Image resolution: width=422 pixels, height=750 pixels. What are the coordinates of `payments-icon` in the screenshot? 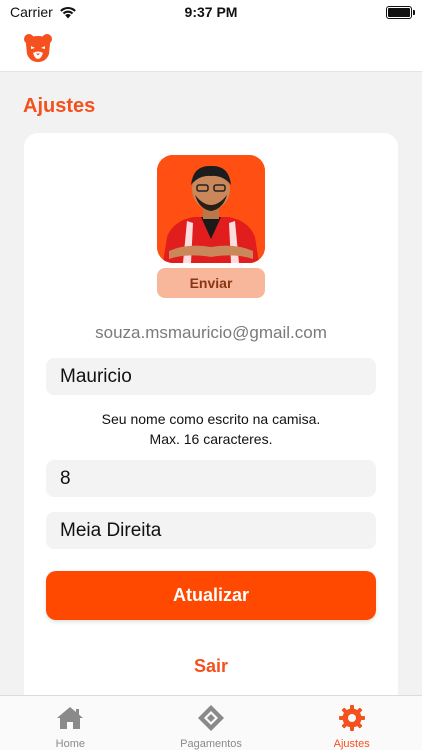 It's located at (211, 718).